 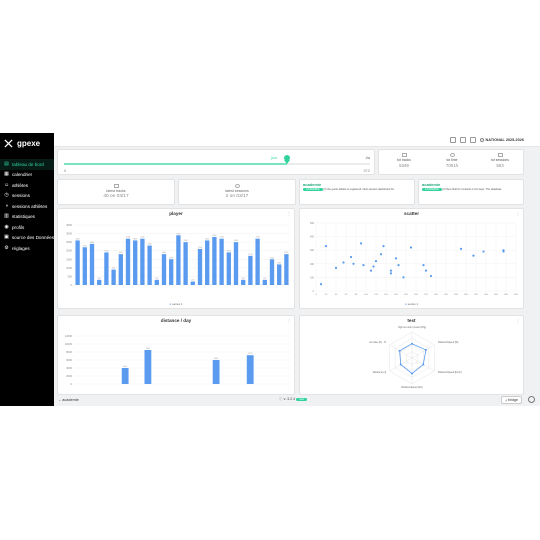 I want to click on help-icon, so click(x=531, y=399).